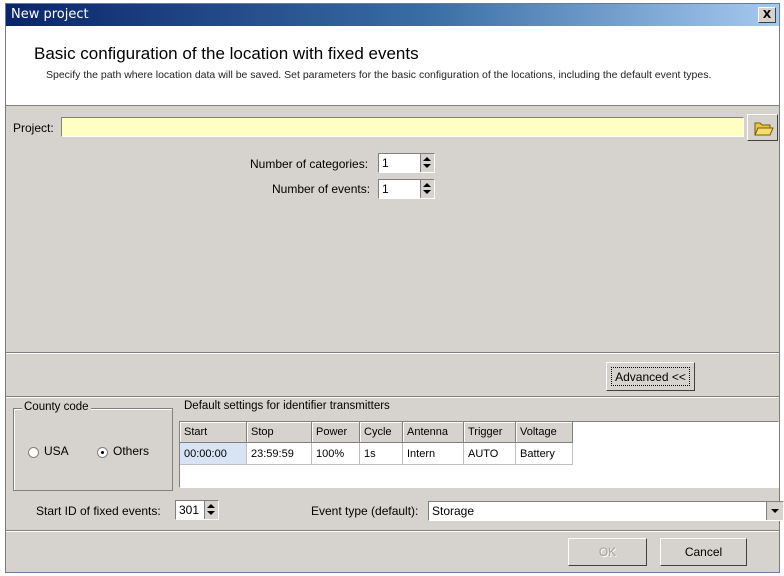 The height and width of the screenshot is (576, 784). Describe the element at coordinates (544, 432) in the screenshot. I see `column-header: Voltage` at that location.